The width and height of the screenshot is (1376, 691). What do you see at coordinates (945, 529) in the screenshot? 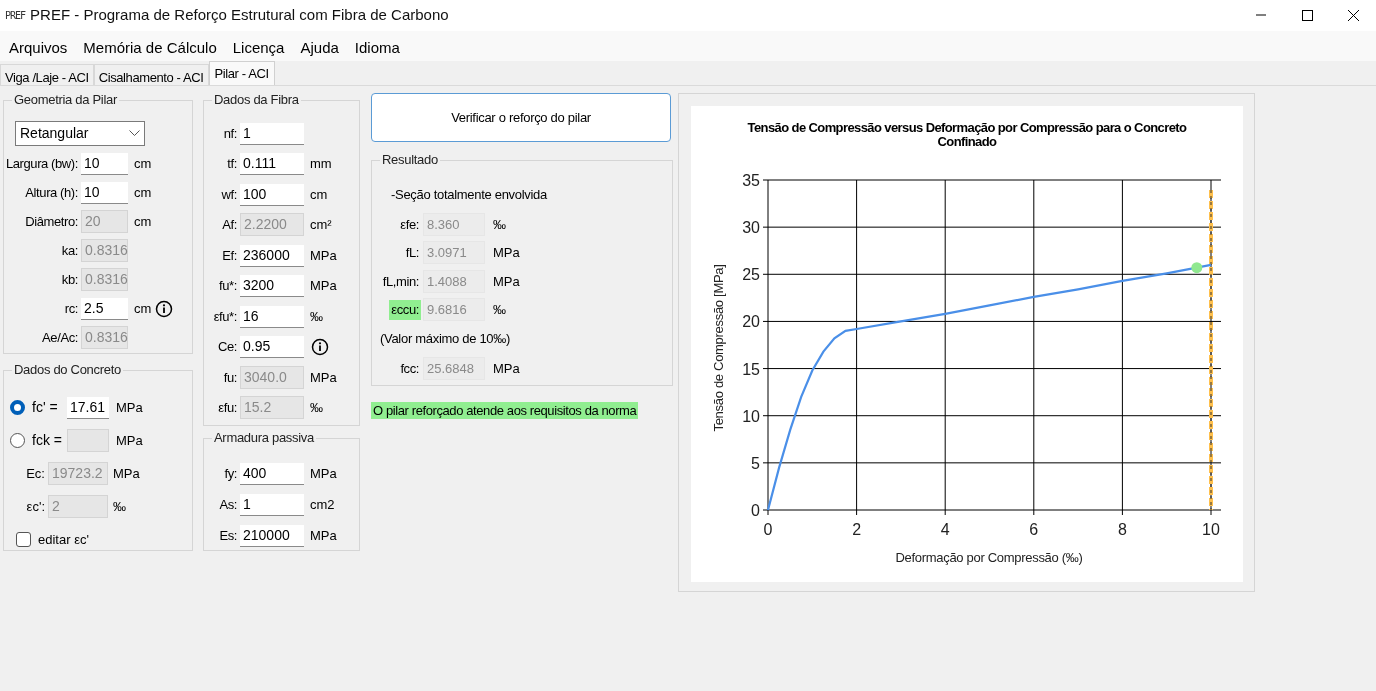
I see `axis-tick-label: 4` at bounding box center [945, 529].